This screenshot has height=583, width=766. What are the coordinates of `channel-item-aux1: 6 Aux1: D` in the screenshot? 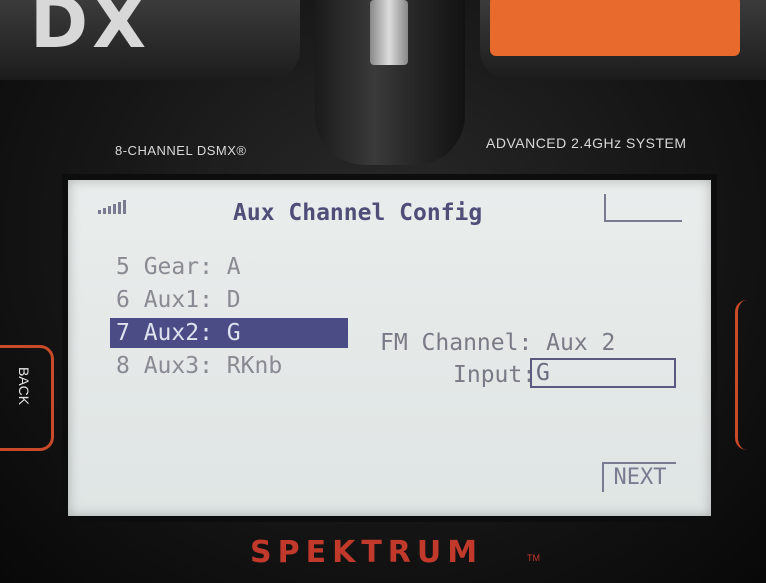 It's located at (229, 300).